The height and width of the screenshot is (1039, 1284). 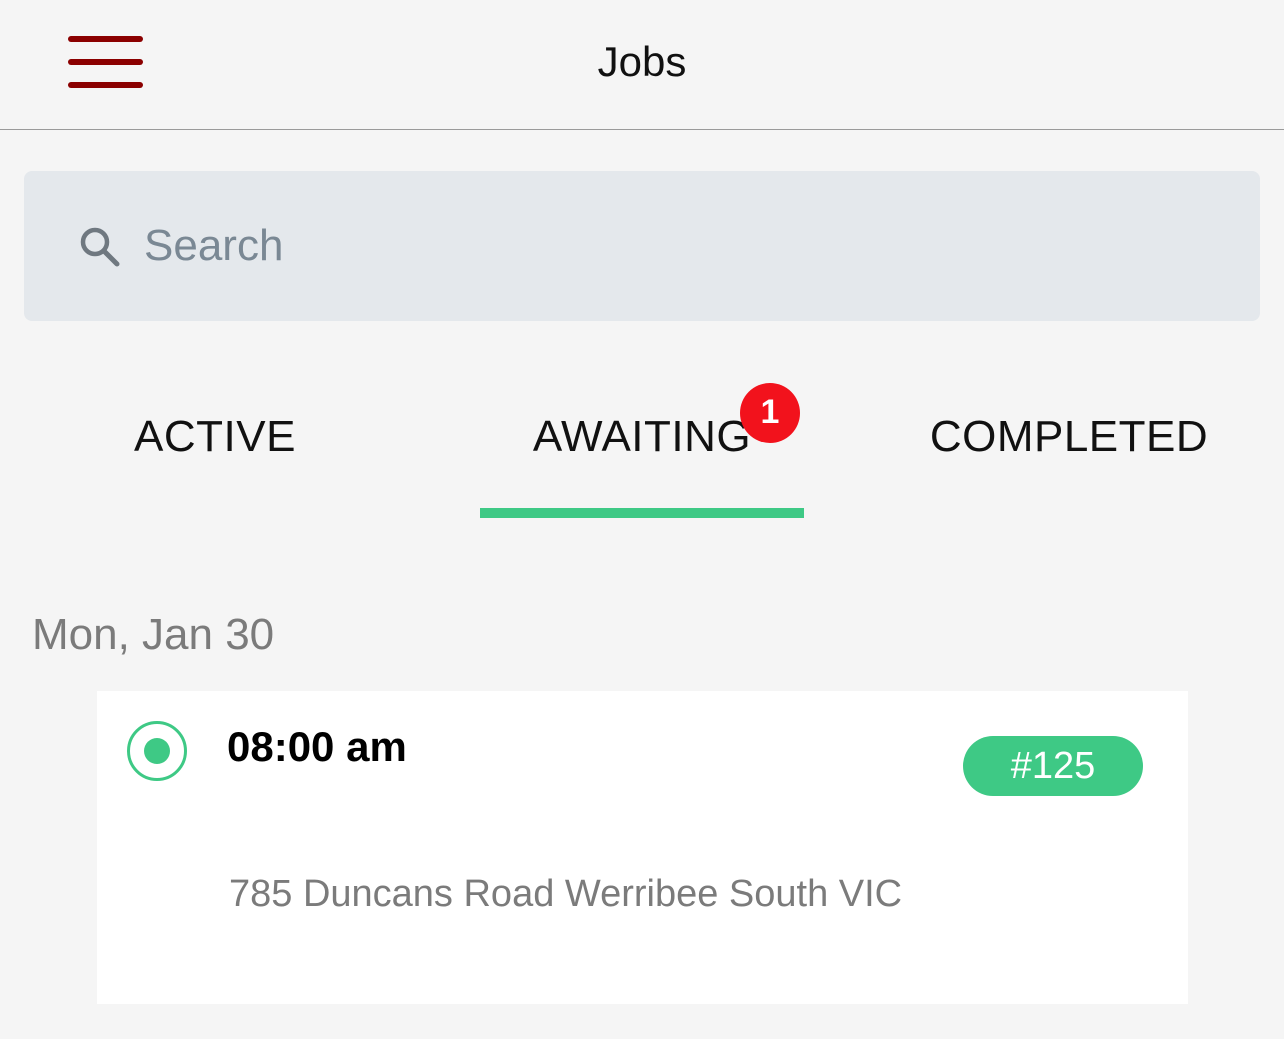 I want to click on job-address: 785 Duncans Road Werribee South VIC, so click(x=566, y=894).